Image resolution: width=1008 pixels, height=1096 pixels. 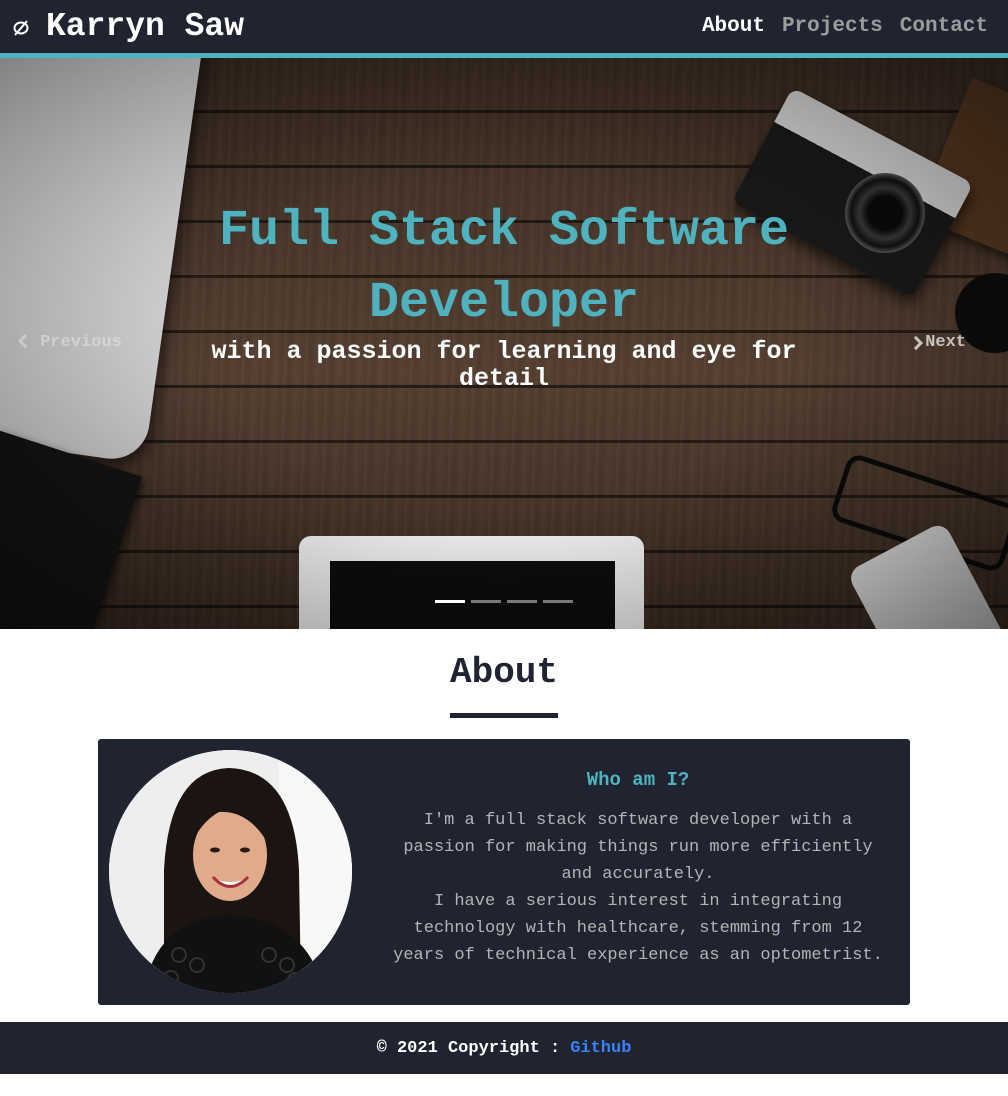 I want to click on nav-links: About Projects Contact, so click(x=845, y=26).